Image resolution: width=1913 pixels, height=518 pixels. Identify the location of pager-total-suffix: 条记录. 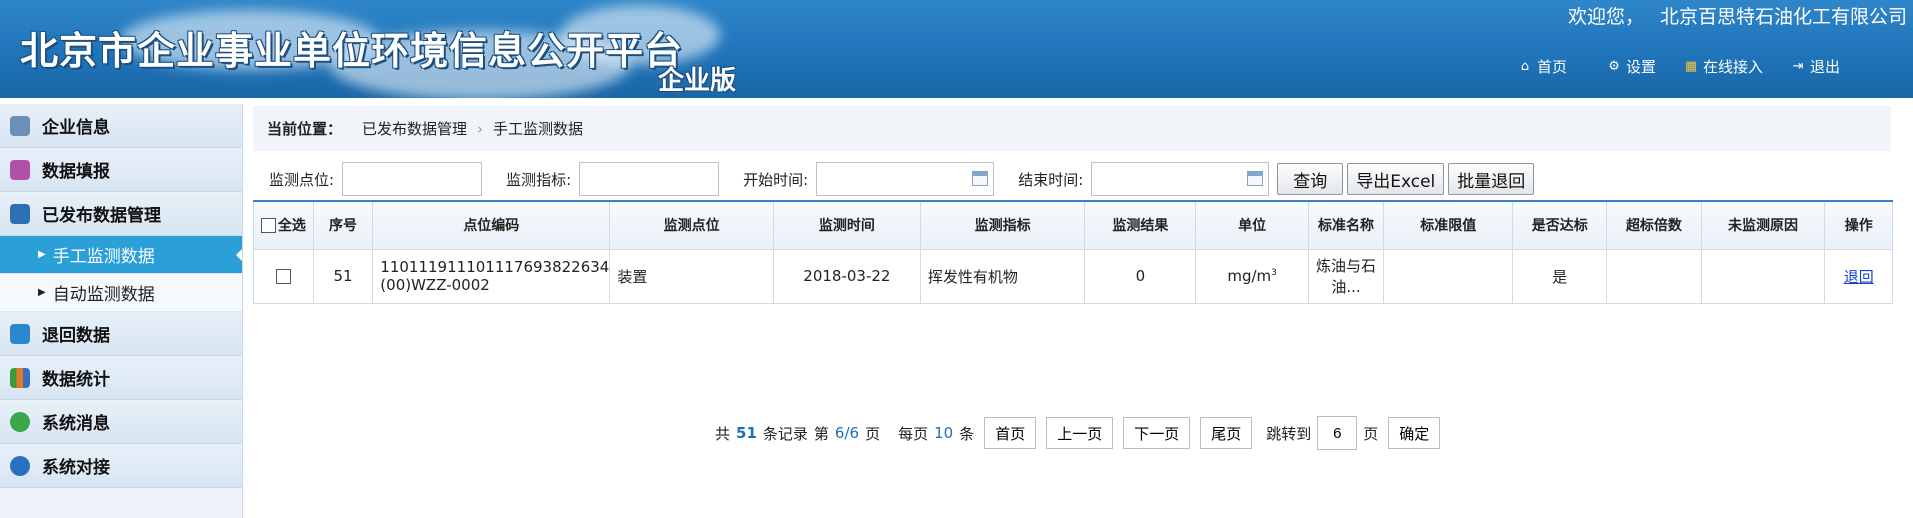
(785, 433).